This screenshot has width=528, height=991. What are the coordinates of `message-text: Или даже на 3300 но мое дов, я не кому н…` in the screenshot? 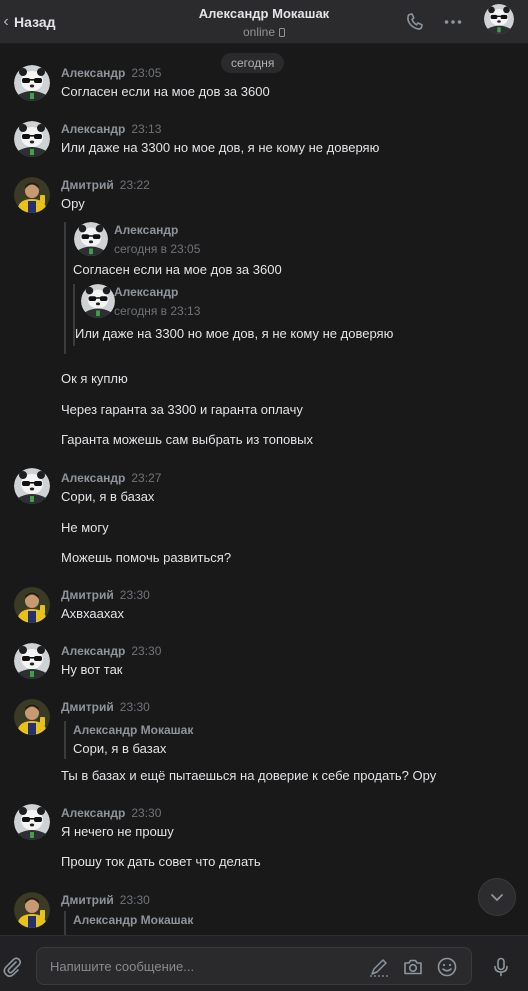 It's located at (220, 147).